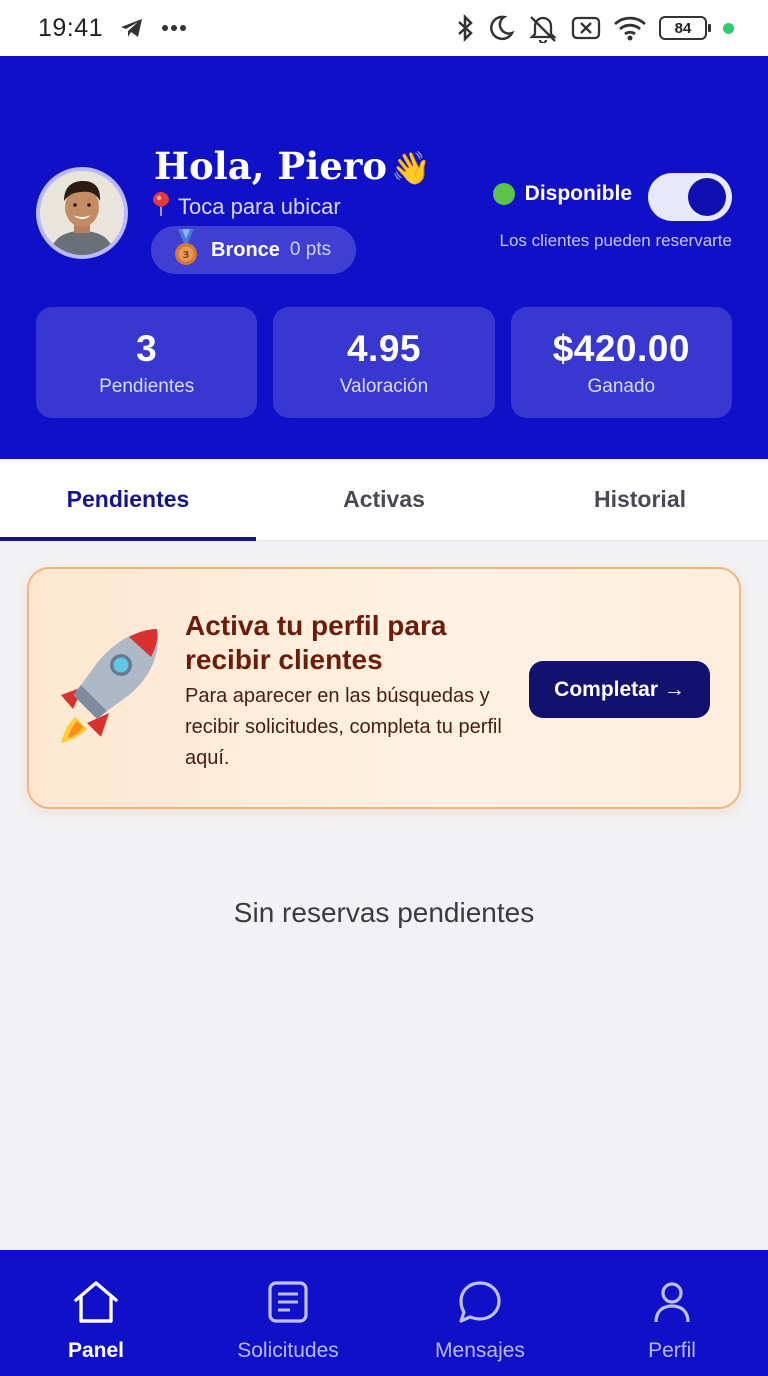 The width and height of the screenshot is (768, 1376). What do you see at coordinates (147, 348) in the screenshot?
I see `stat-value: 3` at bounding box center [147, 348].